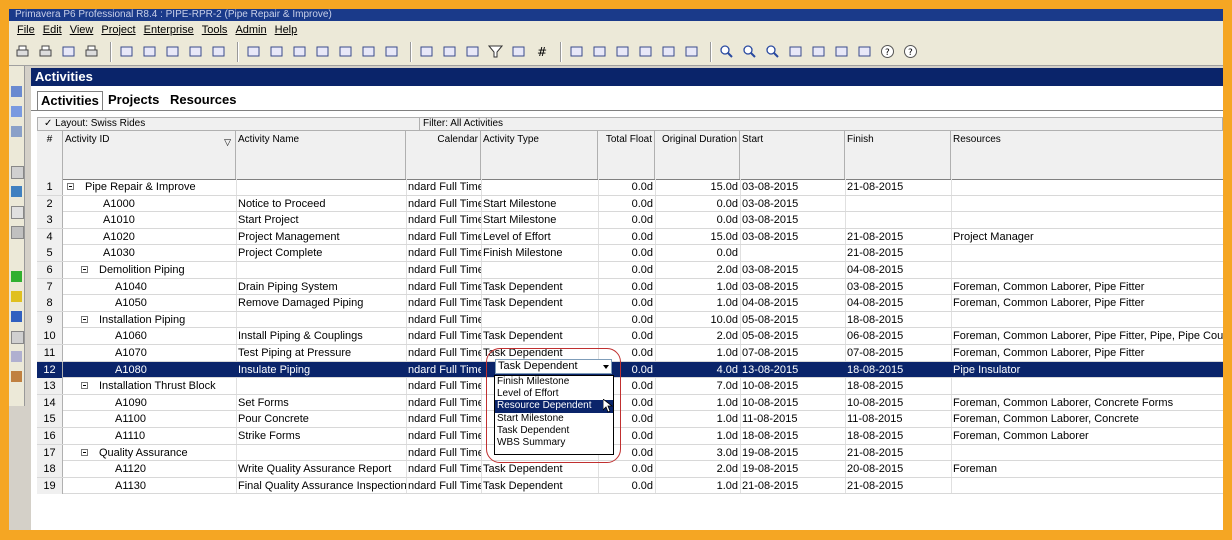 The width and height of the screenshot is (1232, 540). I want to click on row-number: 15, so click(50, 419).